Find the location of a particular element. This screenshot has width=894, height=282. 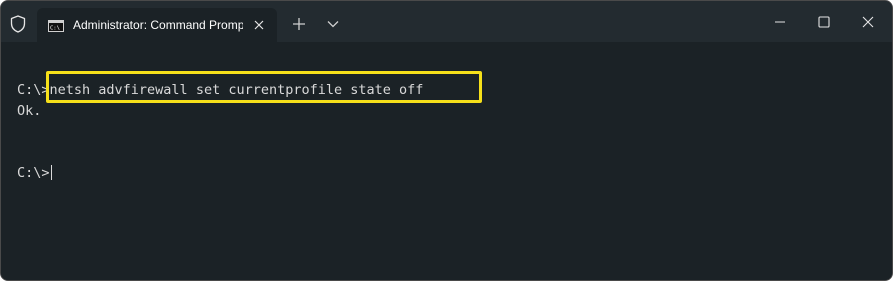

current-prompt-line: C:\> is located at coordinates (34, 173).